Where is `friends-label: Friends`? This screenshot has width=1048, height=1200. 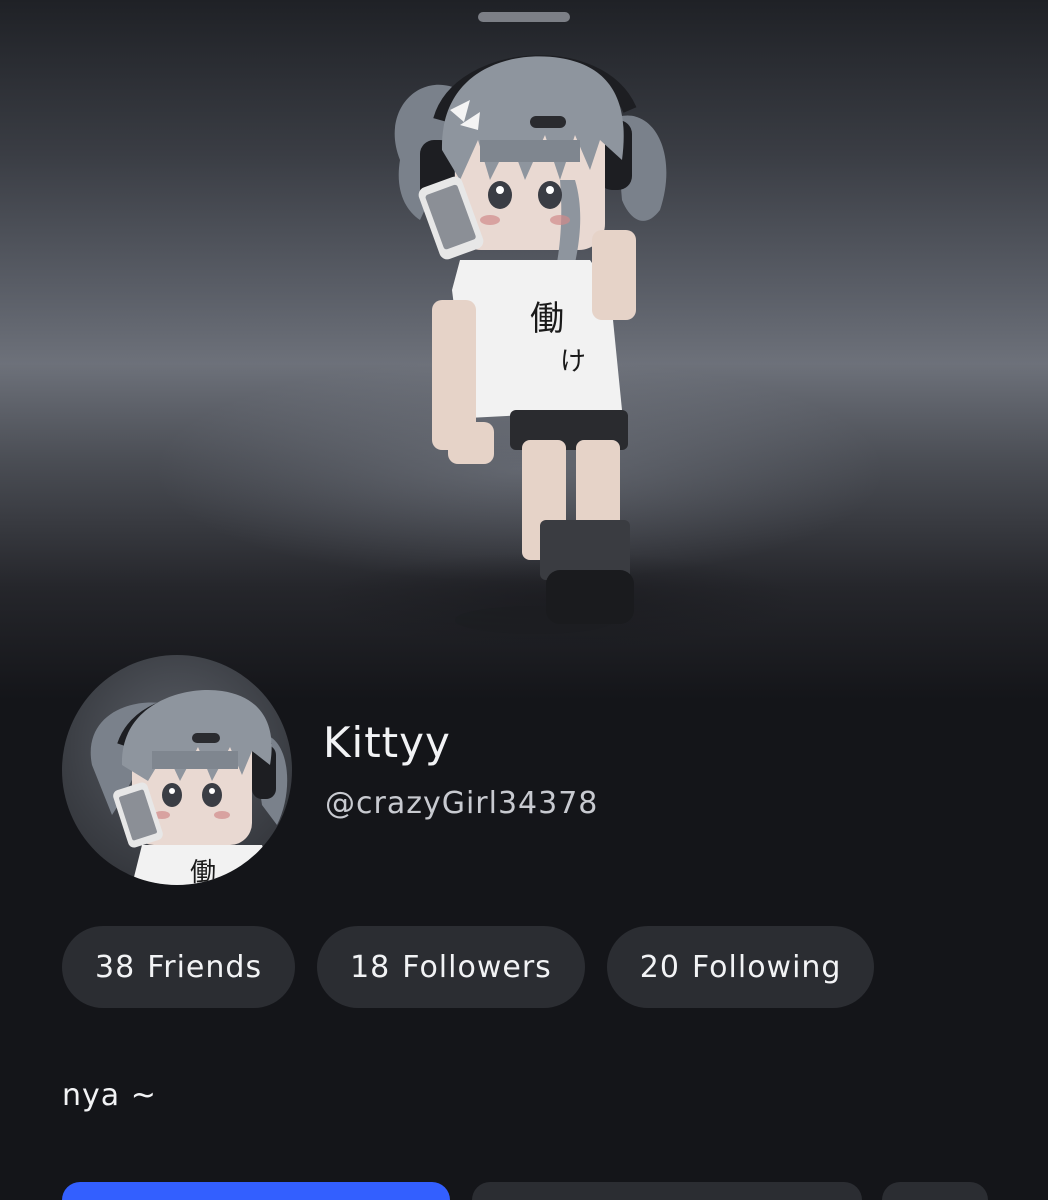 friends-label: Friends is located at coordinates (205, 967).